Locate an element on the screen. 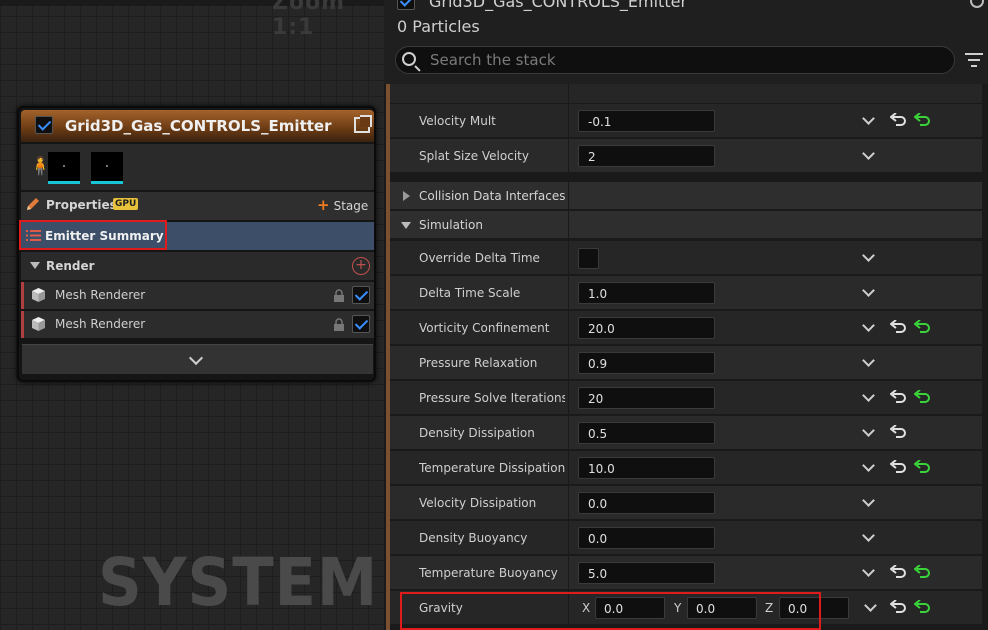 Image resolution: width=988 pixels, height=630 pixels. filter-icon is located at coordinates (974, 60).